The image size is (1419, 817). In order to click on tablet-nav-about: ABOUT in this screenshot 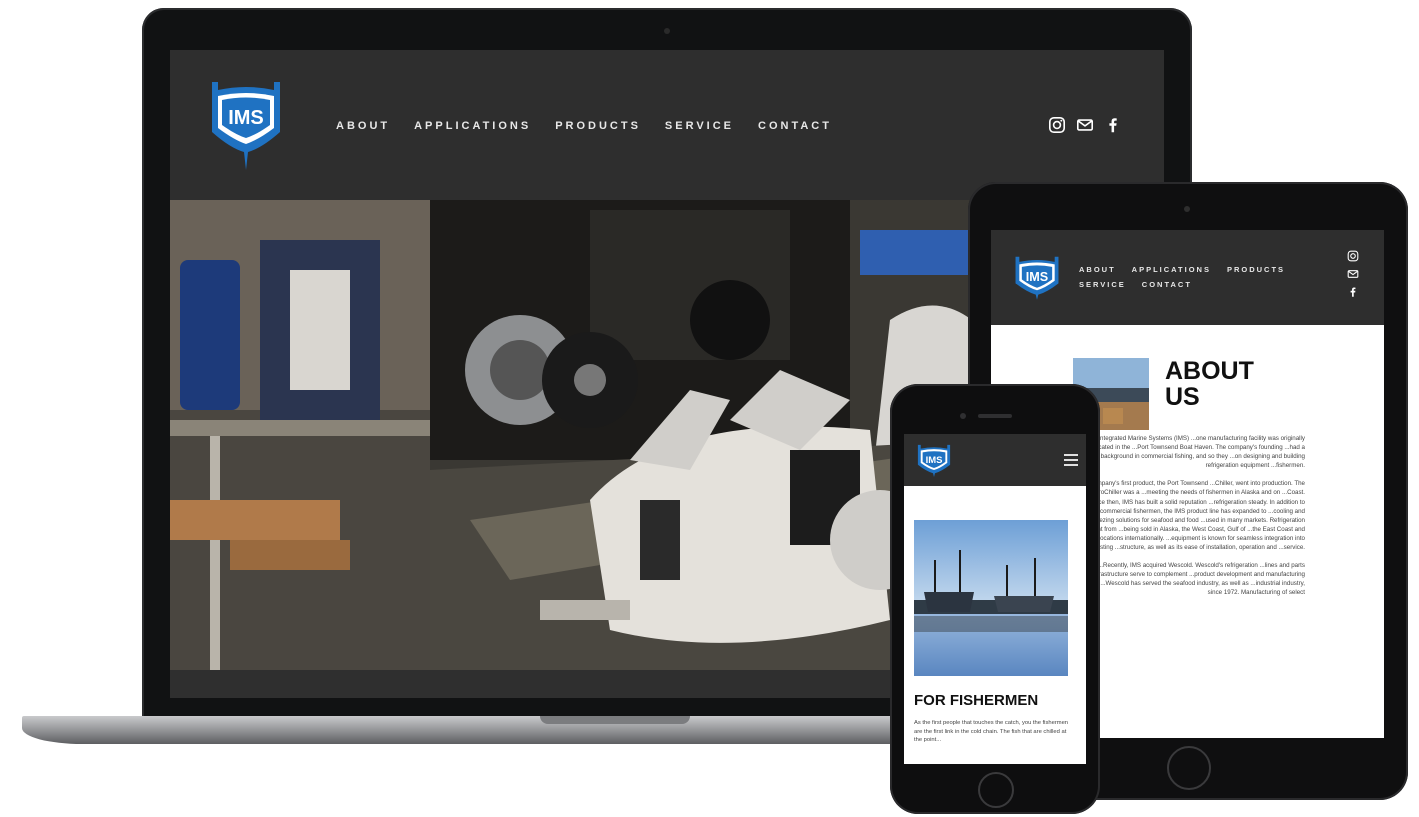, I will do `click(1097, 269)`.